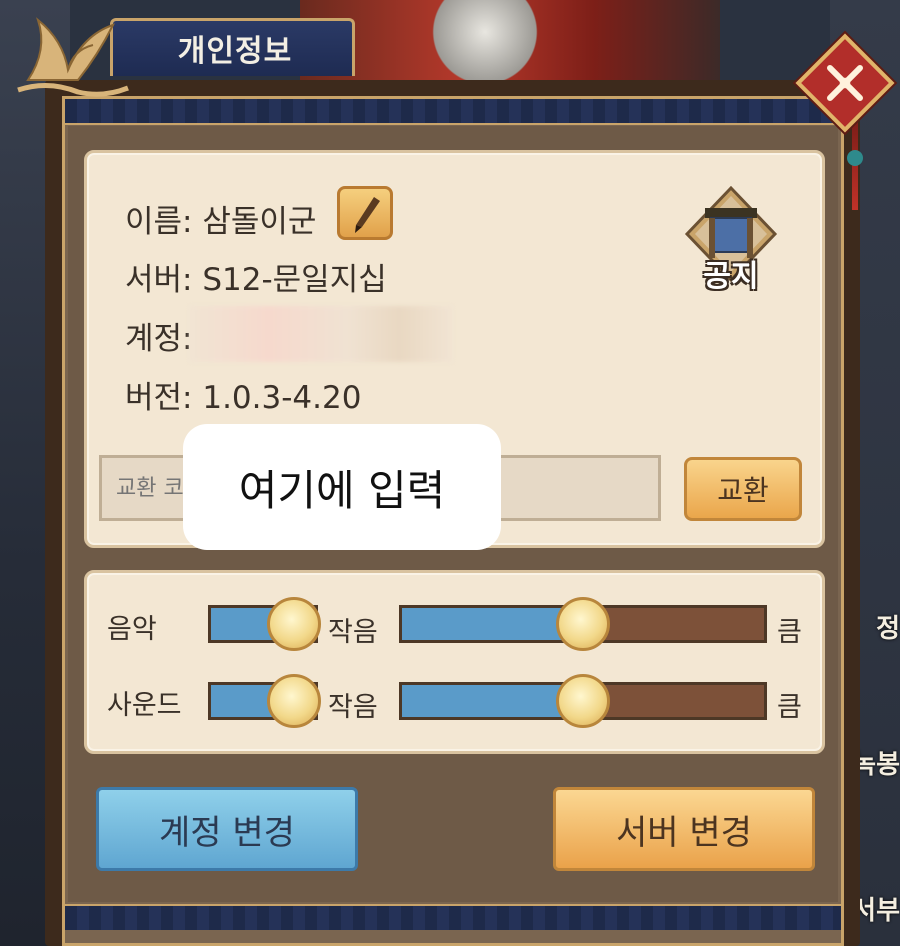  Describe the element at coordinates (855, 158) in the screenshot. I see `tassel-bead` at that location.